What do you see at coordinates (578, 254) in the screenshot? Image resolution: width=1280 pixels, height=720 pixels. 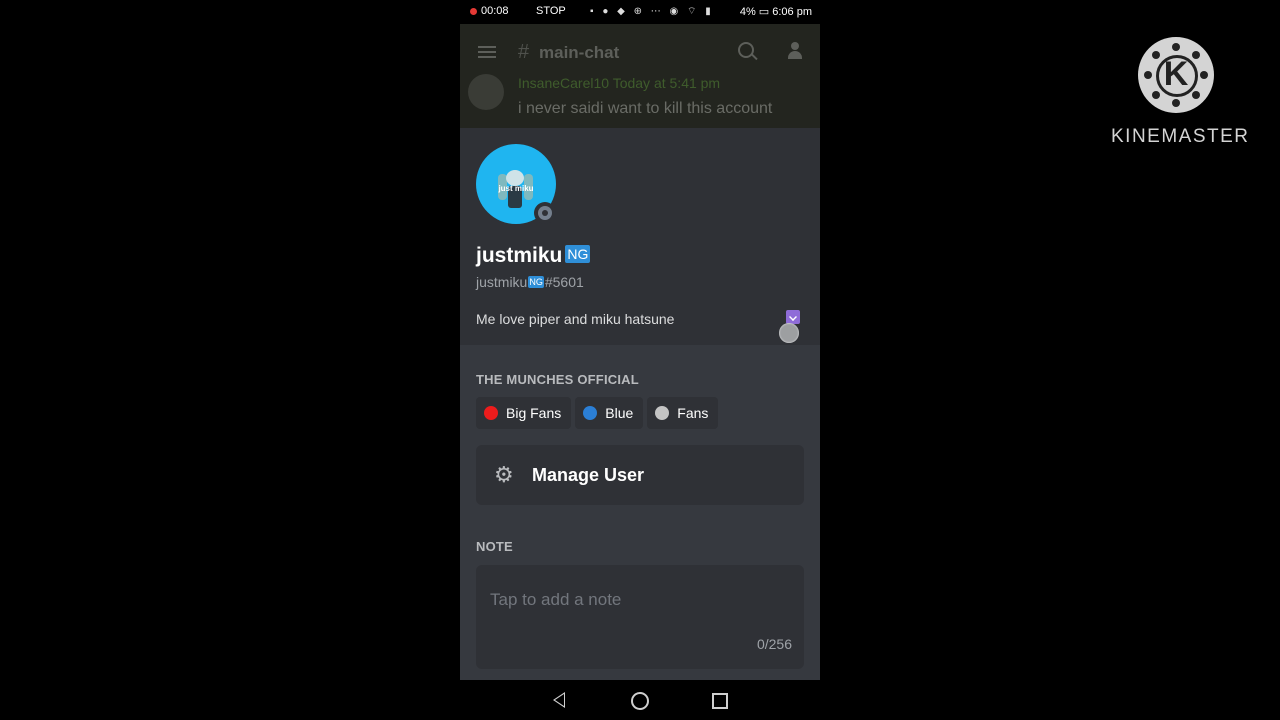 I see `ng-flag-icon: NG` at bounding box center [578, 254].